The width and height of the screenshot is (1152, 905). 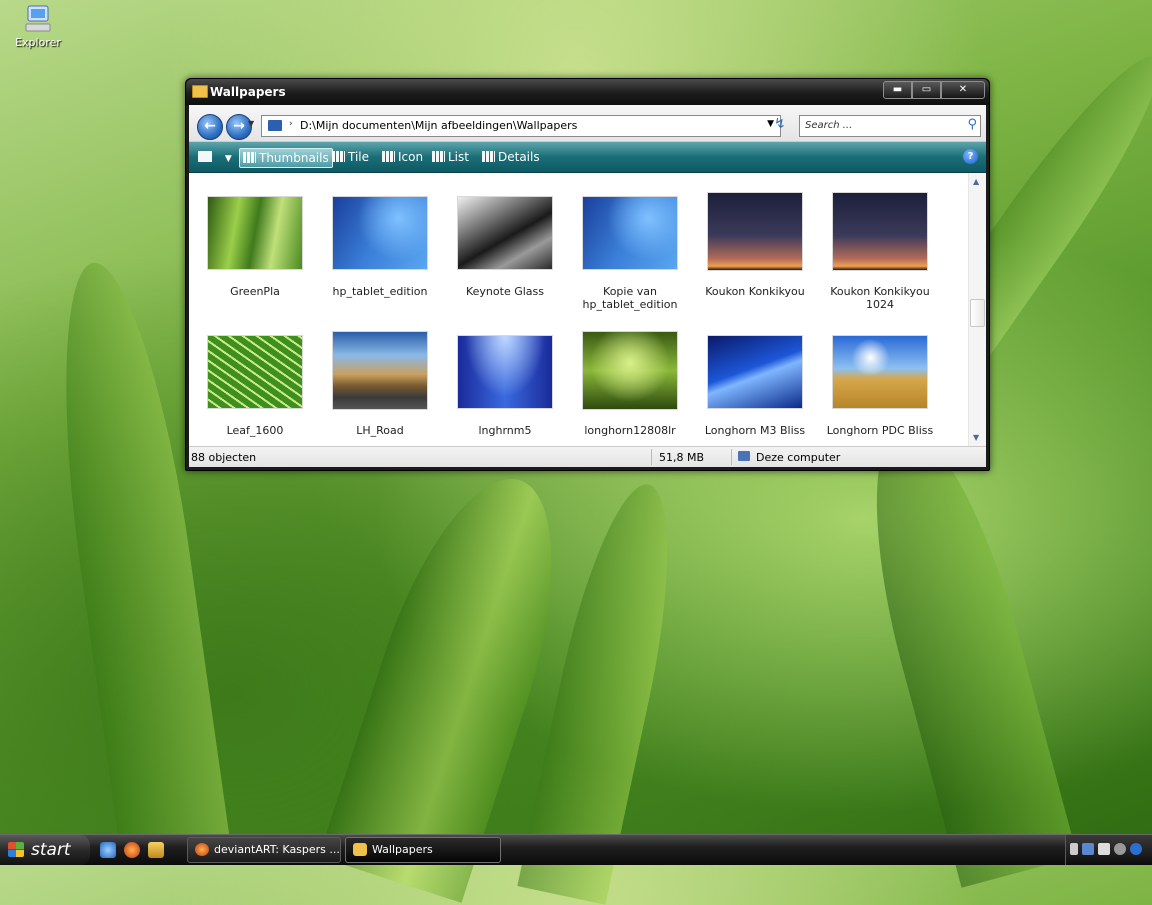 What do you see at coordinates (338, 156) in the screenshot?
I see `tile-icon` at bounding box center [338, 156].